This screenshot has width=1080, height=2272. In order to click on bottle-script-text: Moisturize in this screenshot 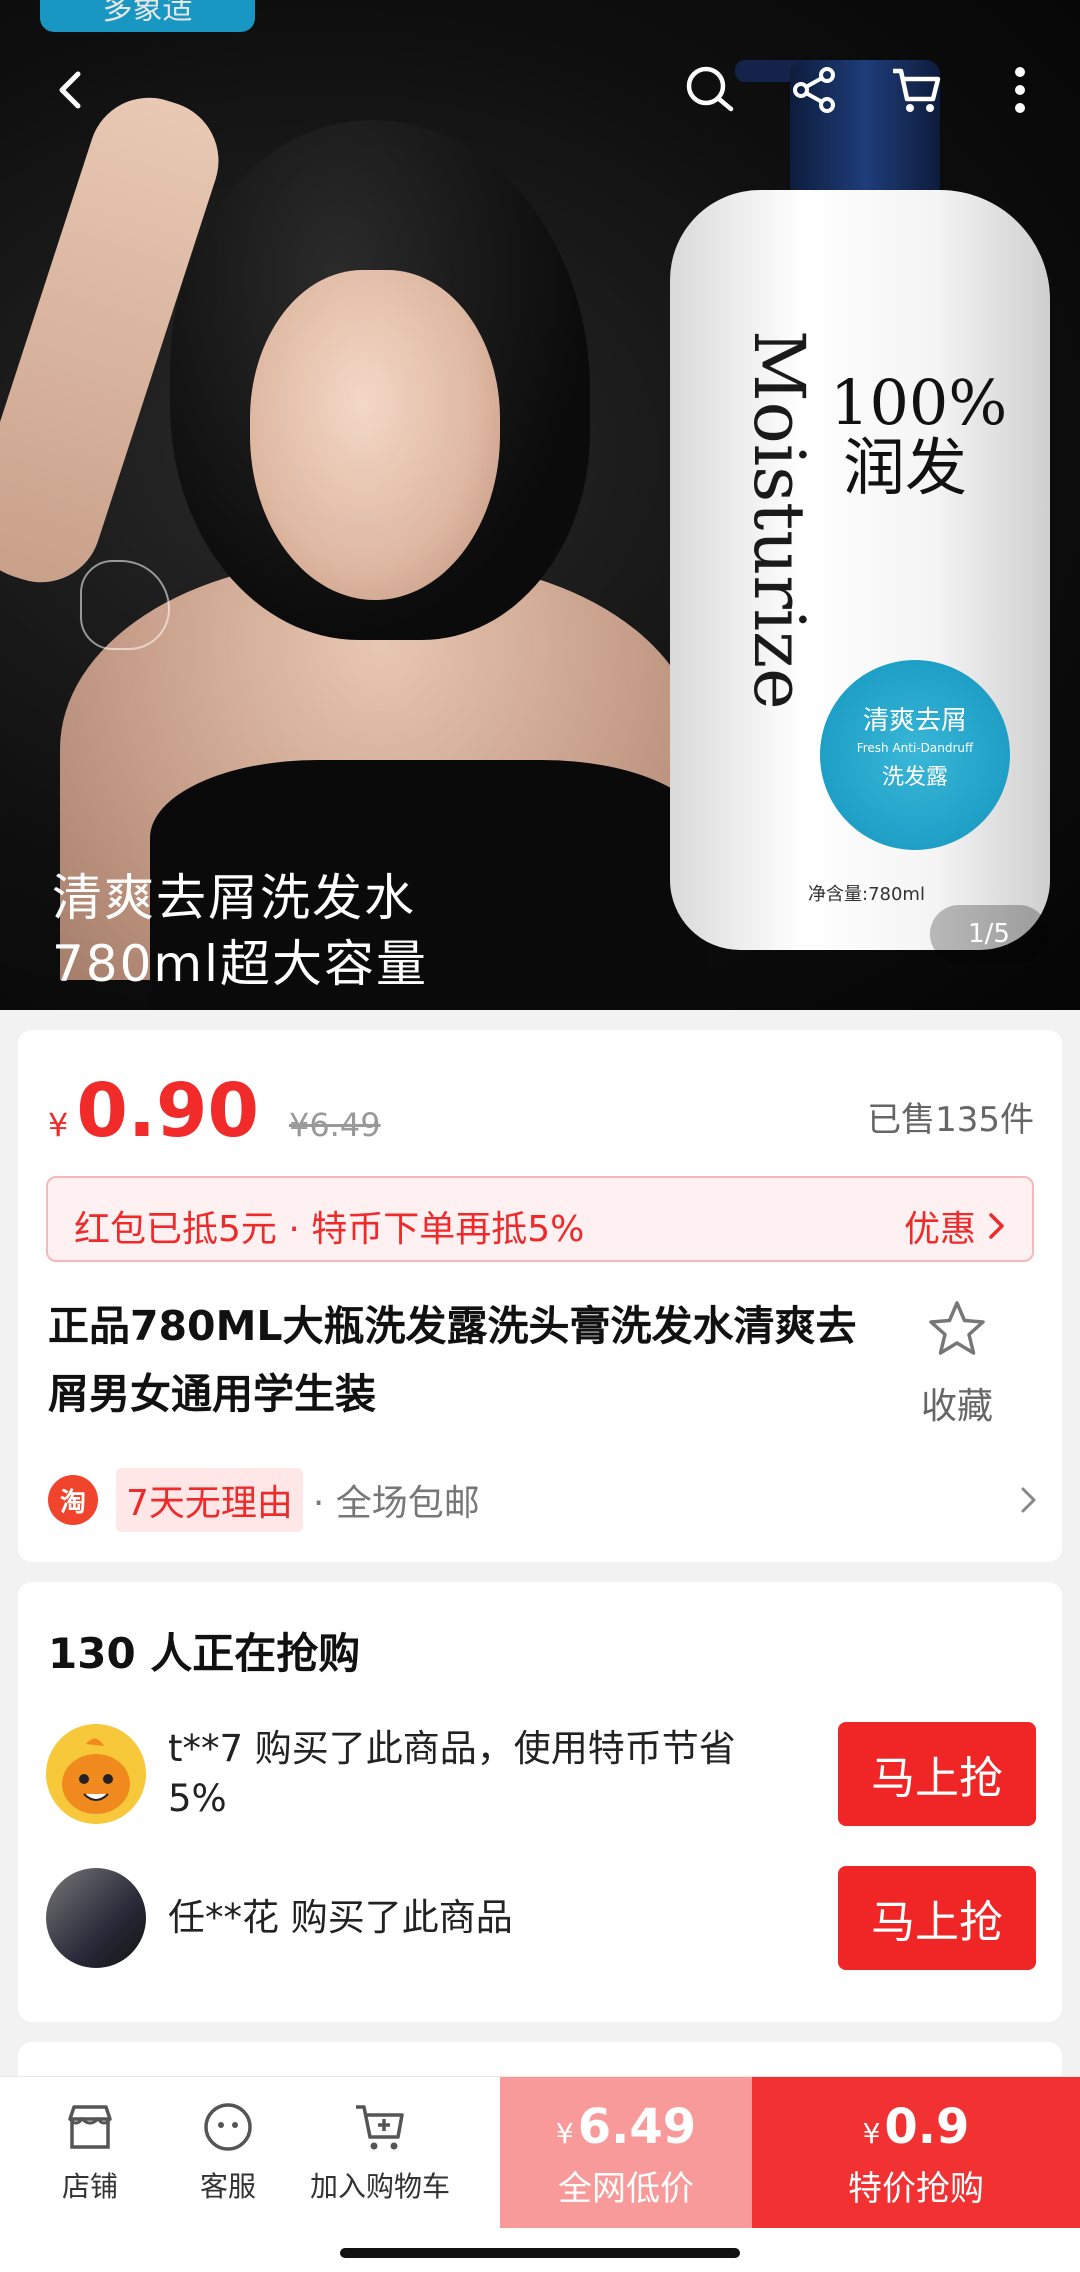, I will do `click(779, 520)`.